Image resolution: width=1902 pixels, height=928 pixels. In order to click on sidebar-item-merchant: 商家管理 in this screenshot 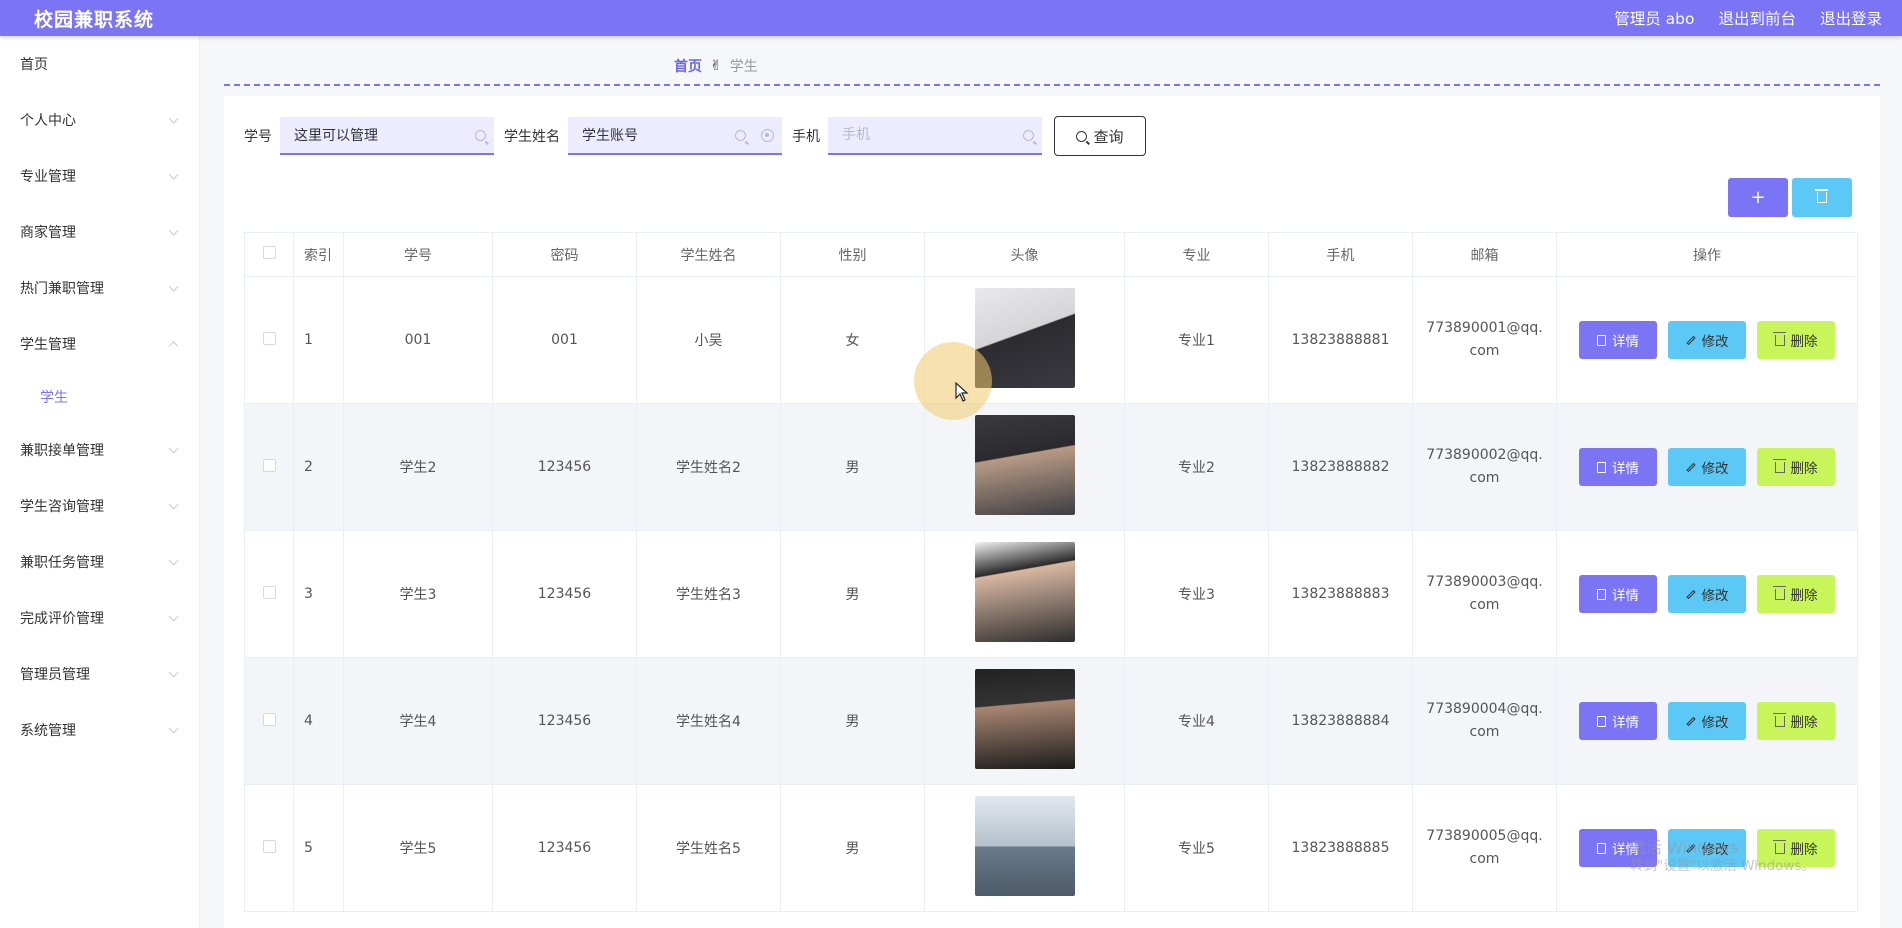, I will do `click(99, 232)`.